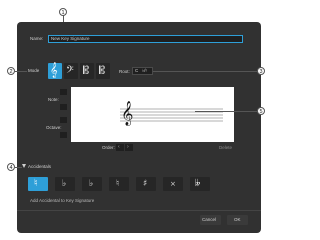 The width and height of the screenshot is (320, 240). I want to click on double-flat-icon: 𝄫, so click(198, 184).